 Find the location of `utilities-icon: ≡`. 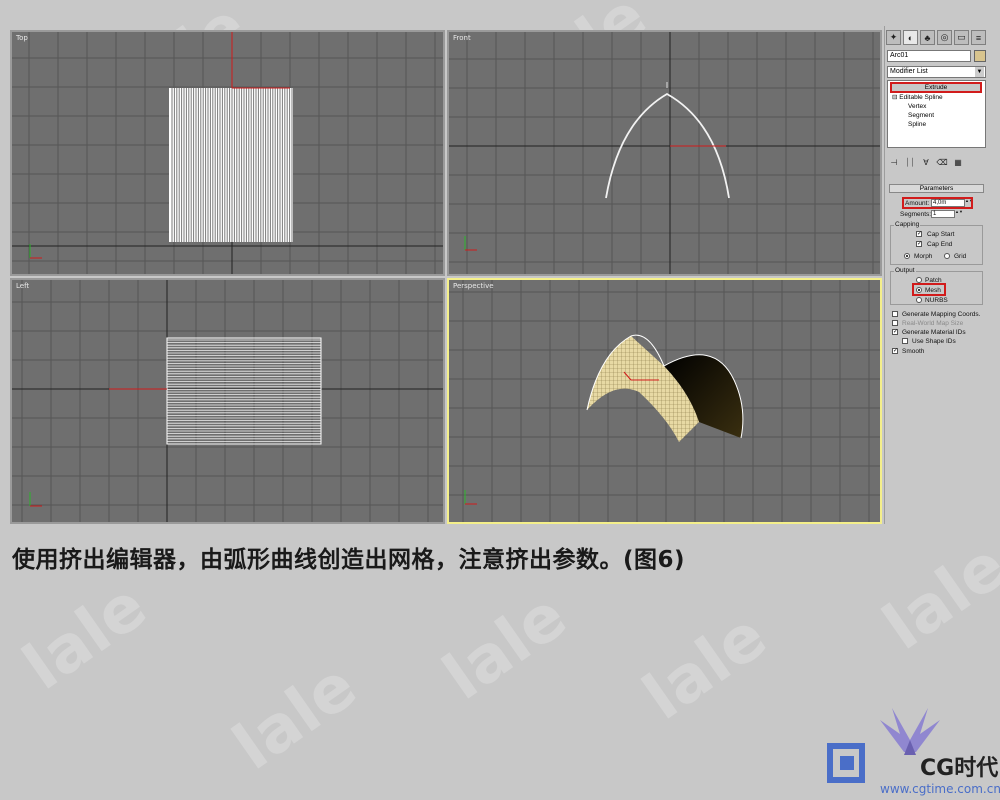

utilities-icon: ≡ is located at coordinates (978, 37).